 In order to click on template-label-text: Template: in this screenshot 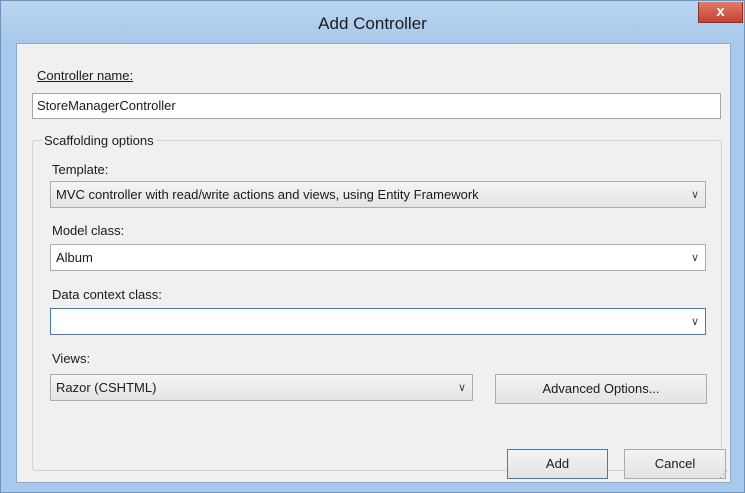, I will do `click(80, 169)`.